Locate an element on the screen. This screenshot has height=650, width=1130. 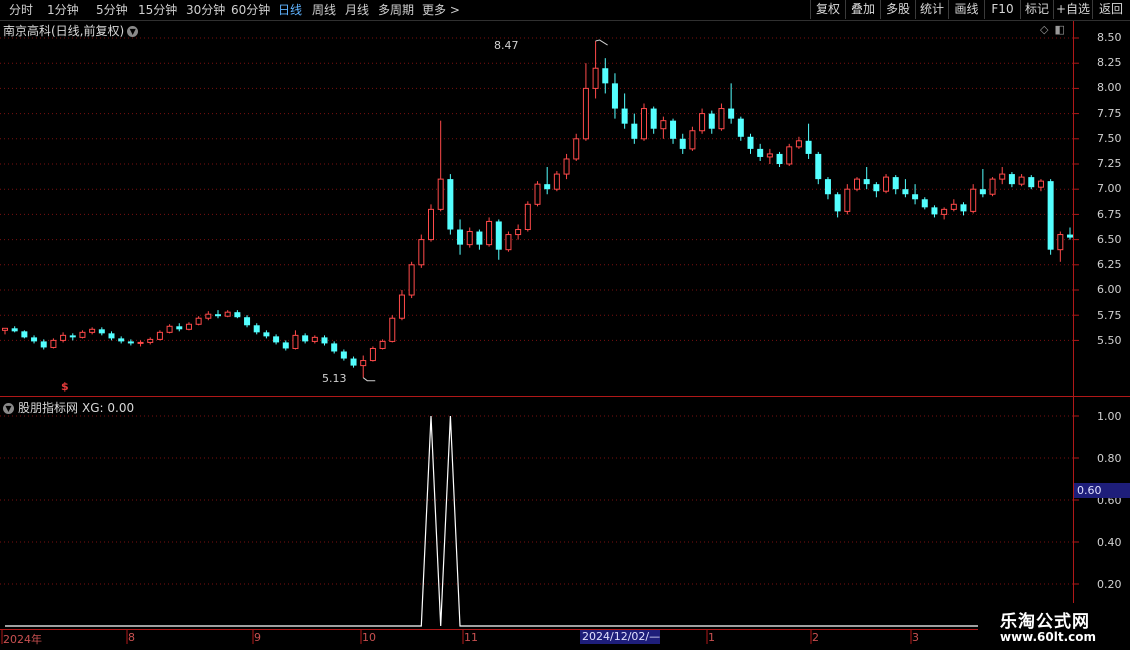
y-tick-label: 6.50 is located at coordinates (1109, 239).